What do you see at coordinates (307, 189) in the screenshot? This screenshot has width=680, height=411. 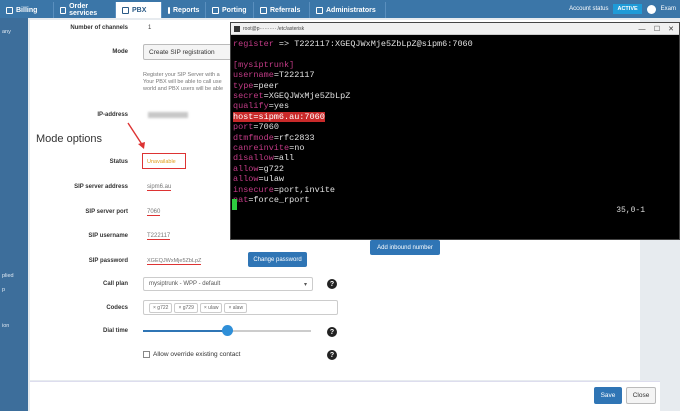 I see `terminal-line-value: port,invite` at bounding box center [307, 189].